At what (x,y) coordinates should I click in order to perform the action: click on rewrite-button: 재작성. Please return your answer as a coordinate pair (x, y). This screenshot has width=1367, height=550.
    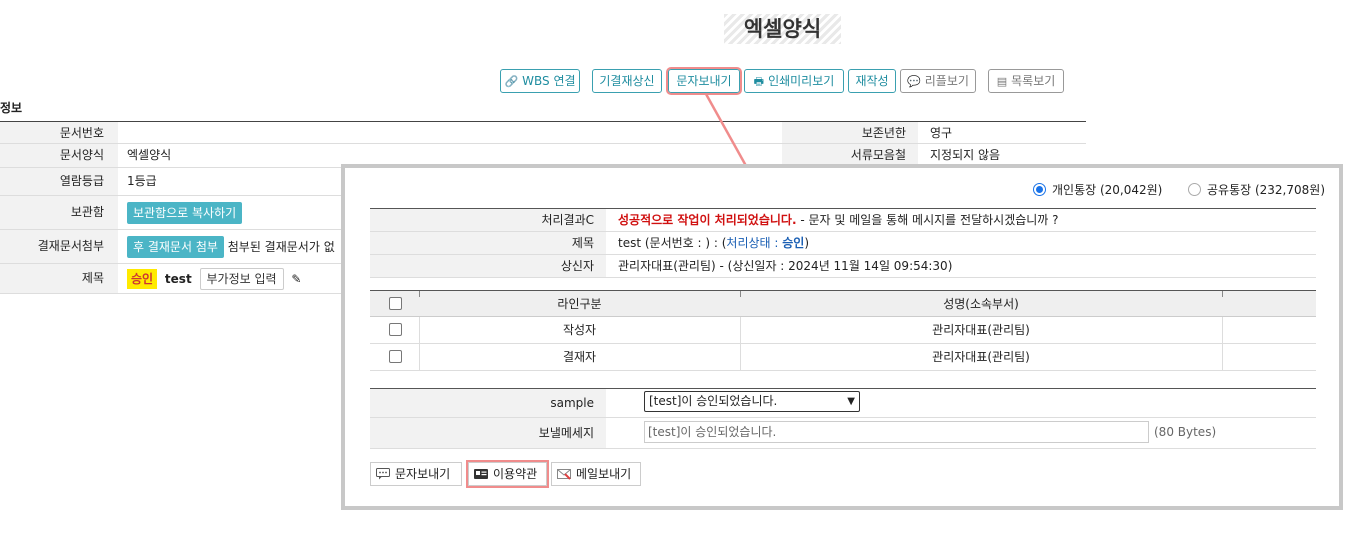
    Looking at the image, I should click on (872, 81).